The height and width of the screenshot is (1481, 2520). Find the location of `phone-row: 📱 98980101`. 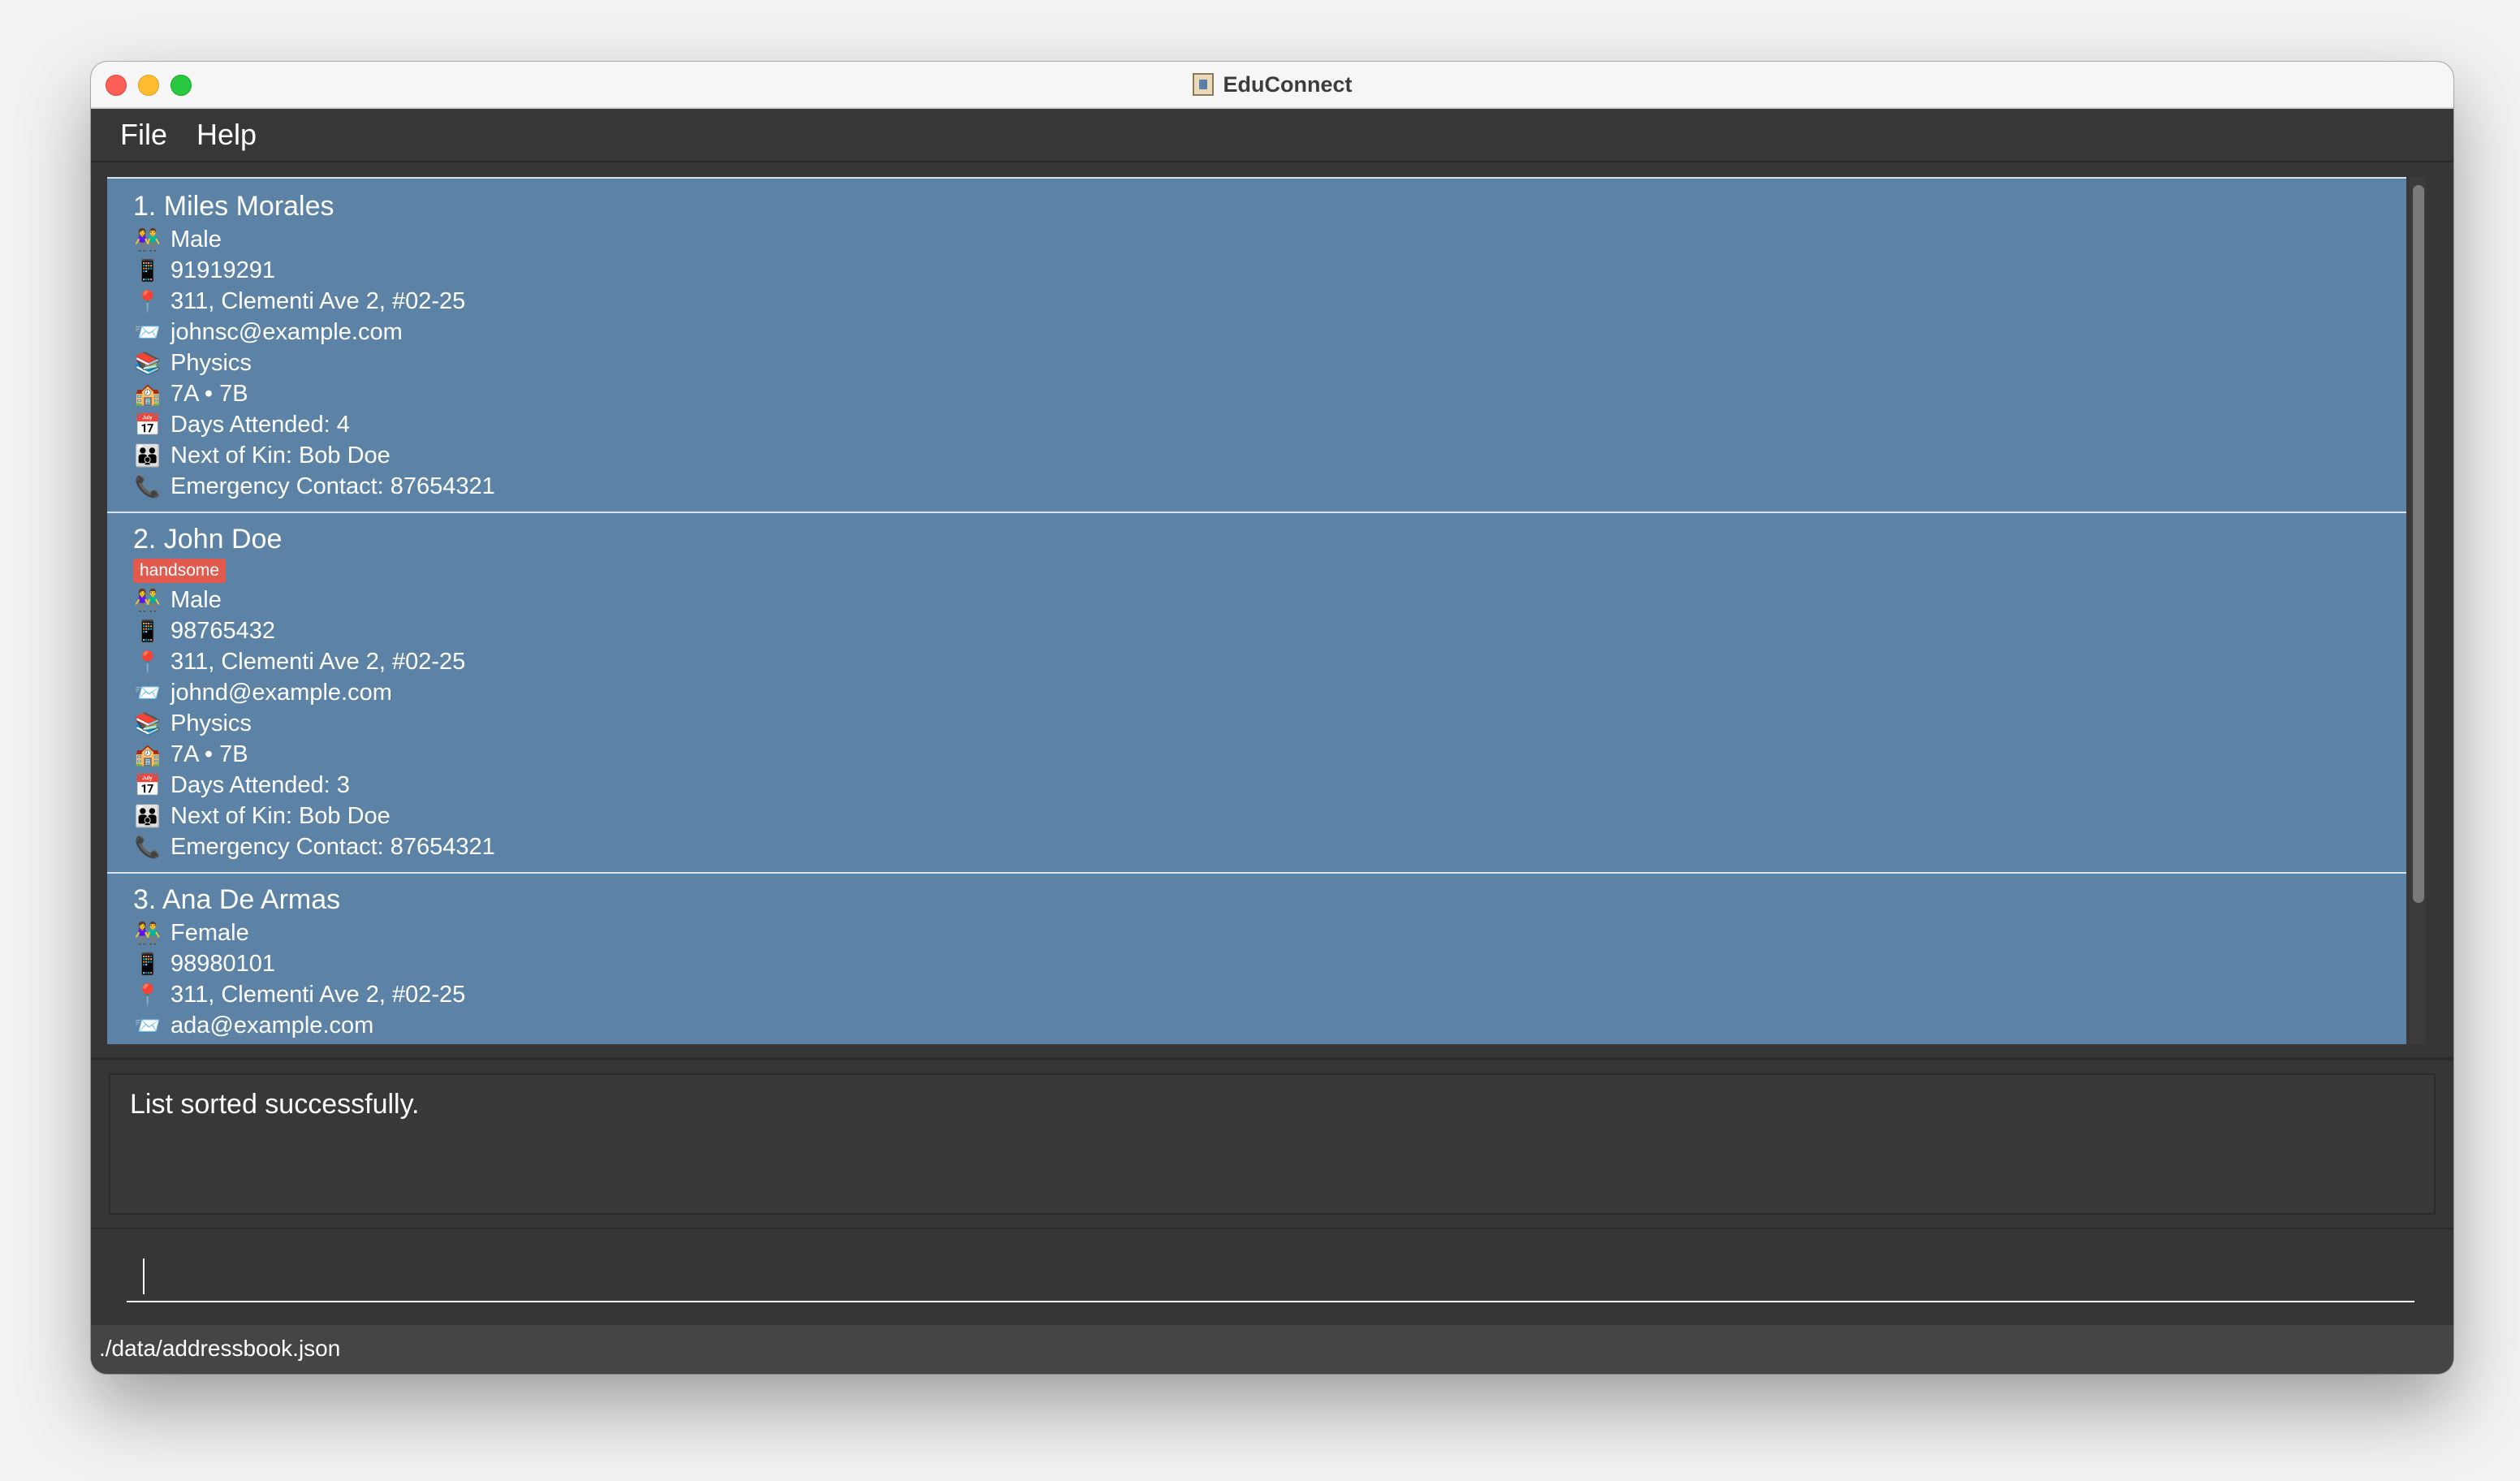

phone-row: 📱 98980101 is located at coordinates (204, 964).